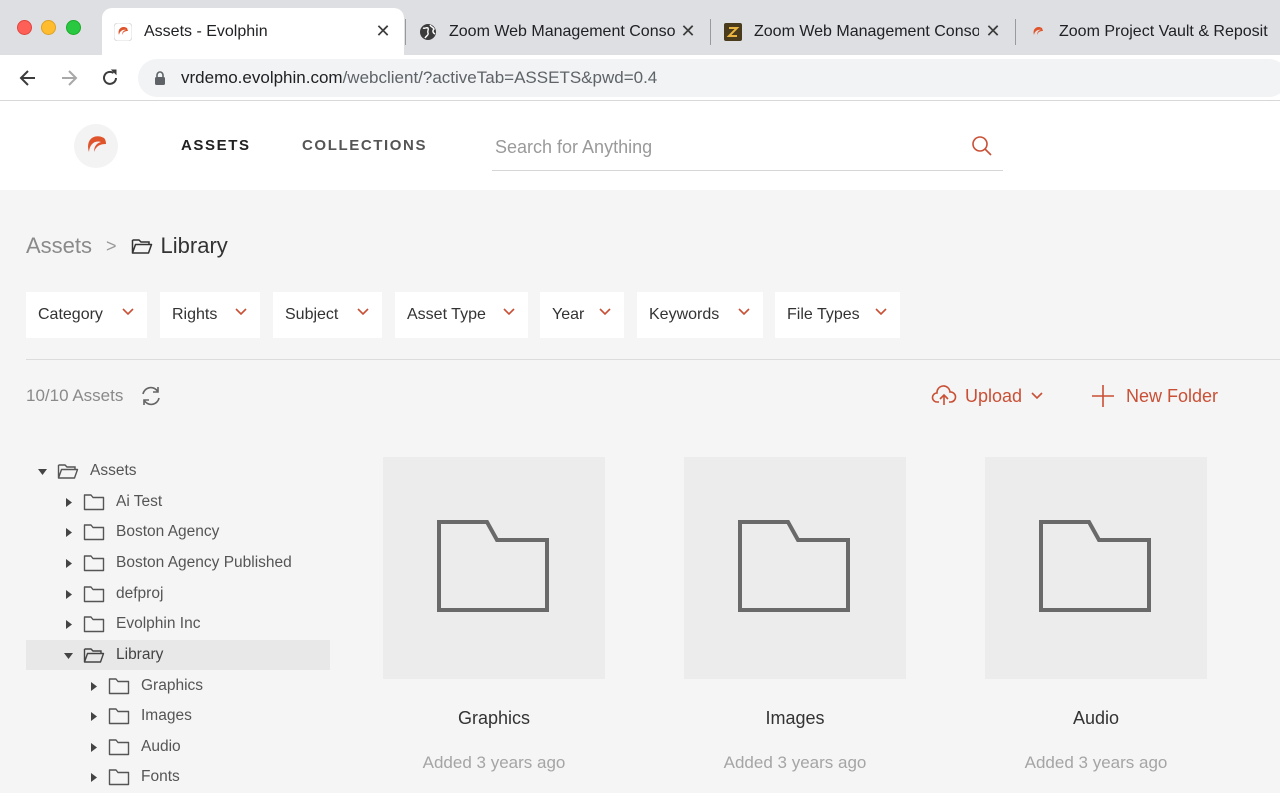  What do you see at coordinates (428, 32) in the screenshot?
I see `globe-icon` at bounding box center [428, 32].